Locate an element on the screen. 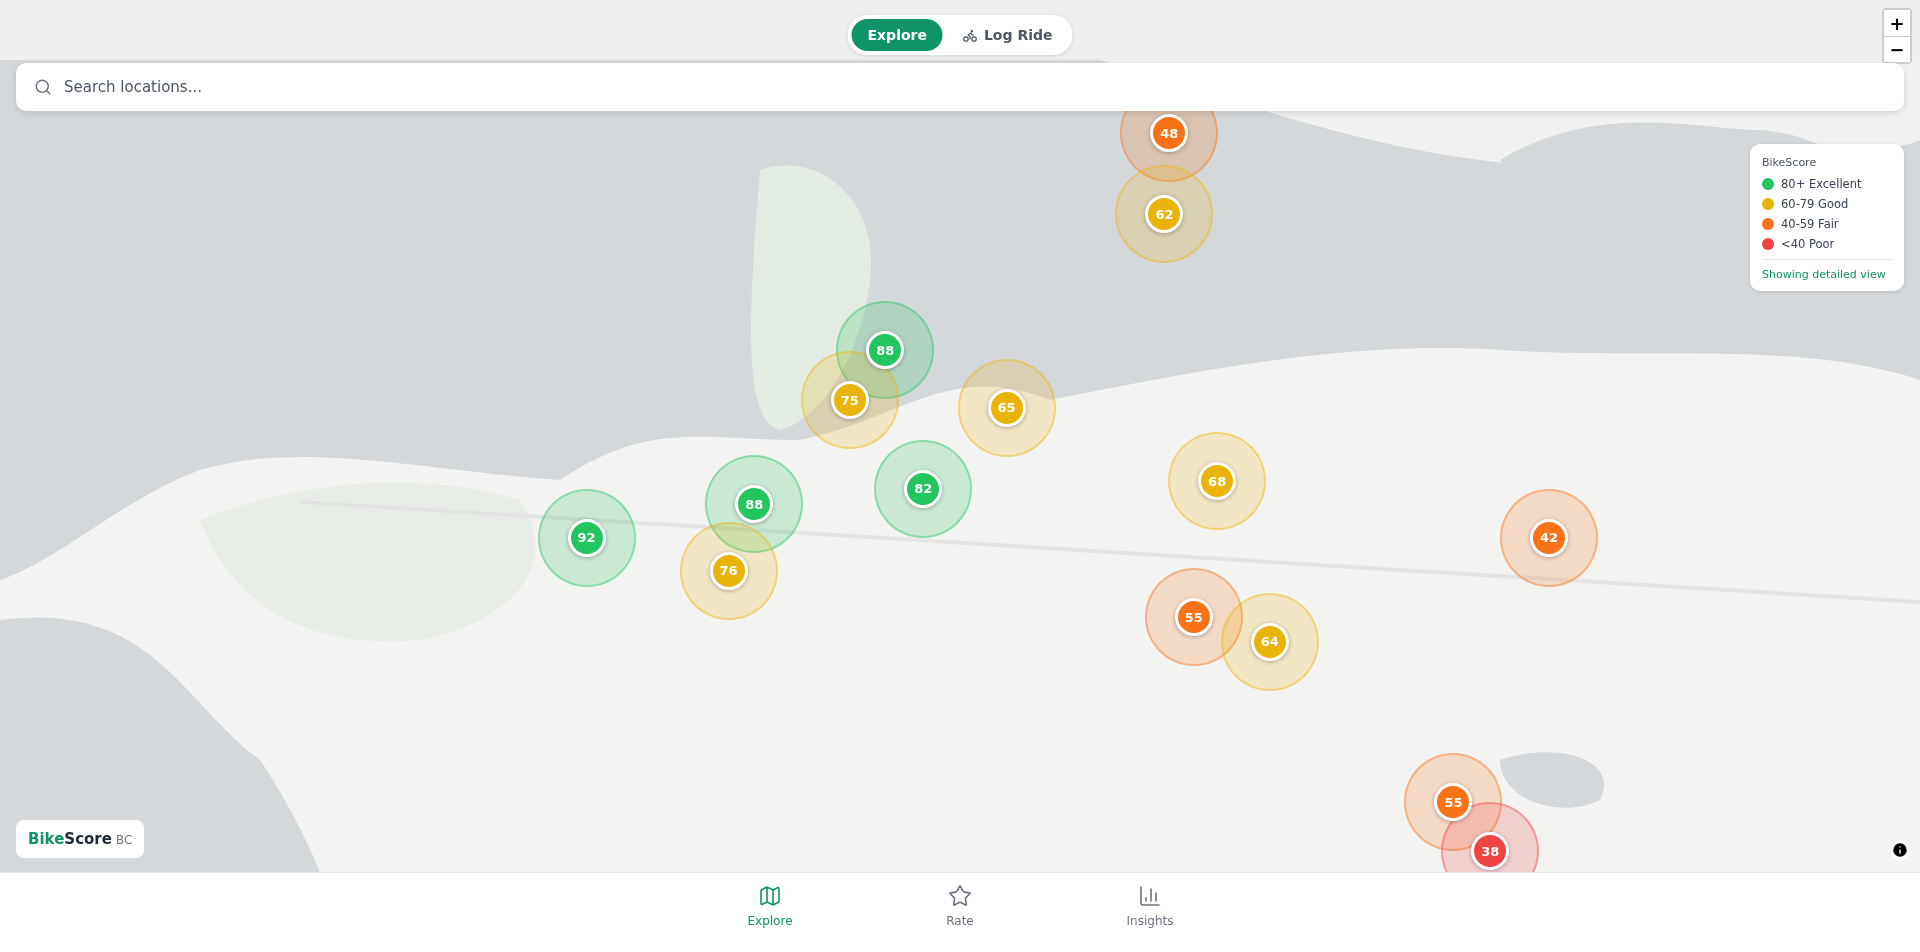 The height and width of the screenshot is (952, 1920). nav-tab: Explore is located at coordinates (770, 917).